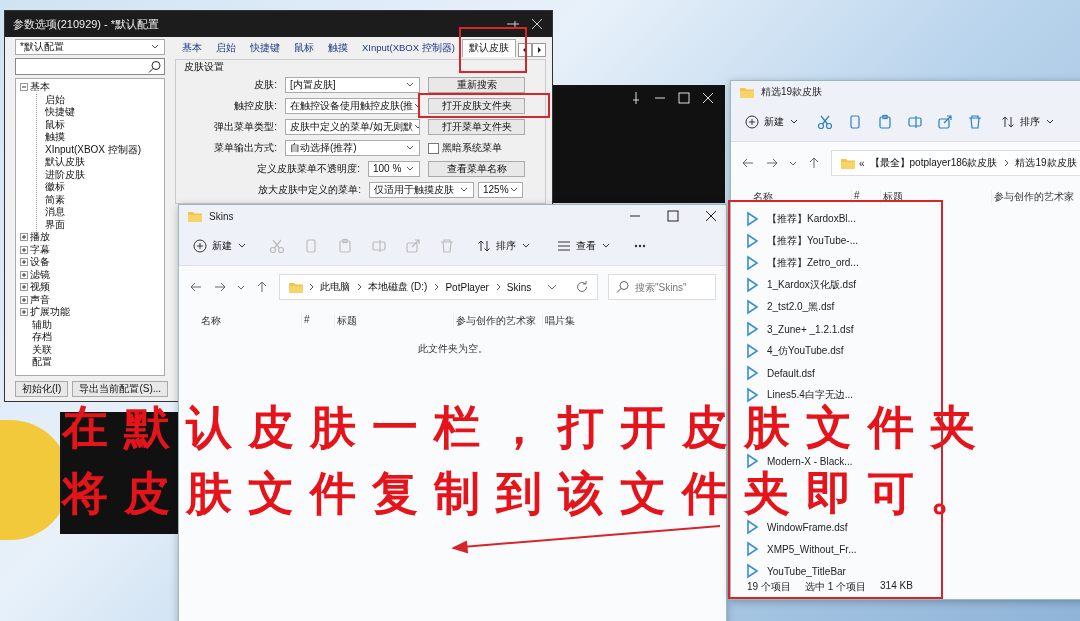 Image resolution: width=1080 pixels, height=621 pixels. Describe the element at coordinates (488, 48) in the screenshot. I see `tab: 默认皮肤` at that location.